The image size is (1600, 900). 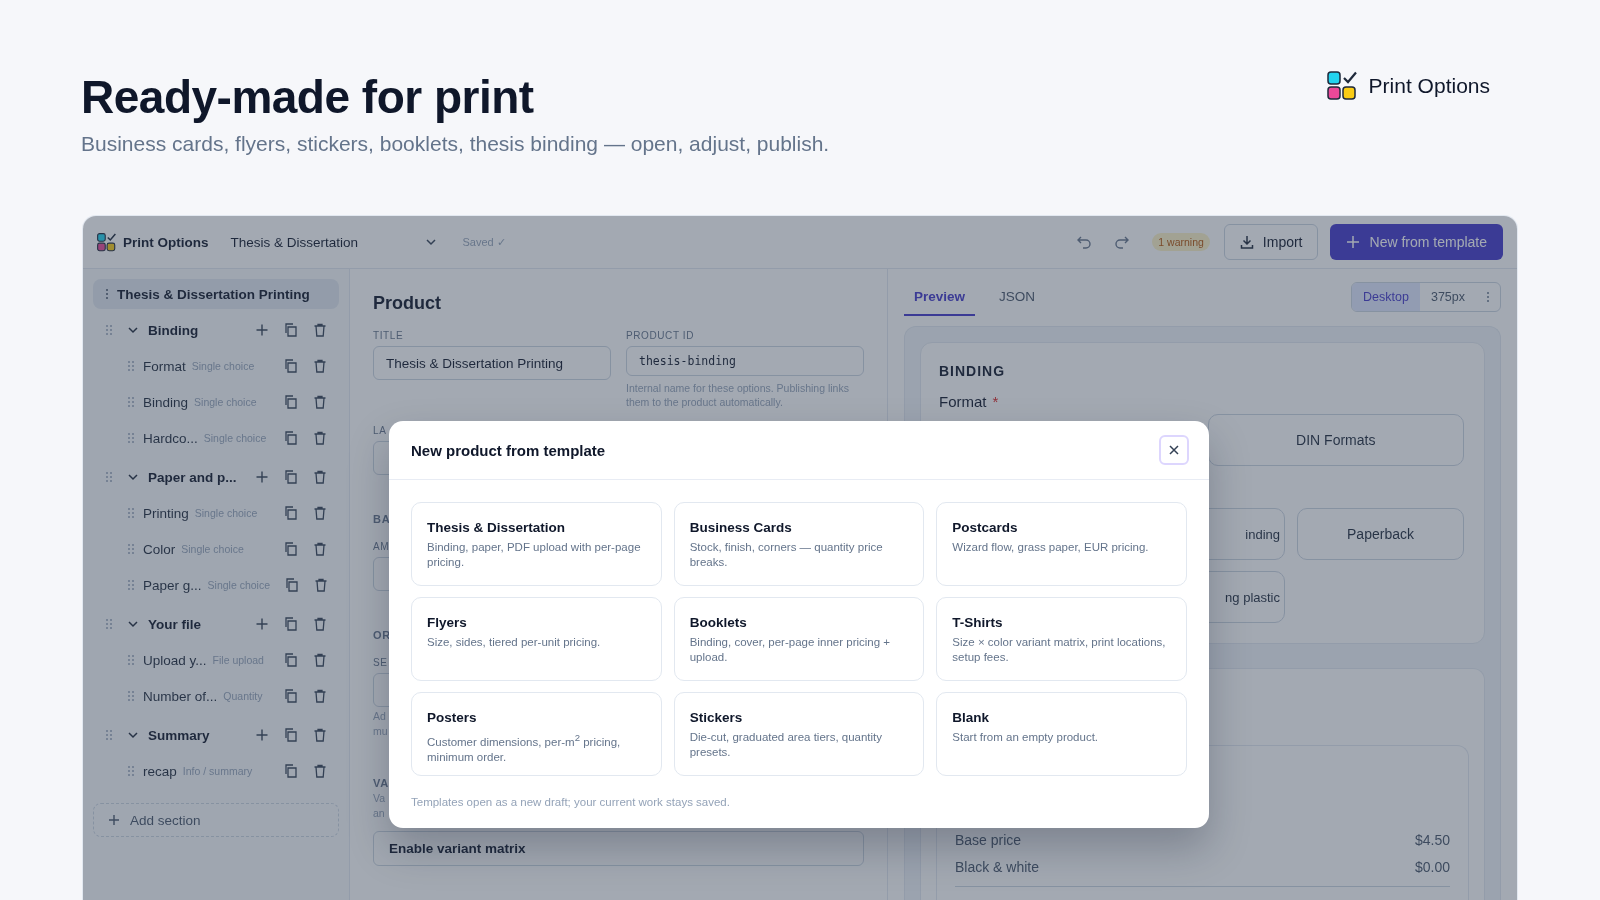 What do you see at coordinates (940, 296) in the screenshot?
I see `tab: Preview` at bounding box center [940, 296].